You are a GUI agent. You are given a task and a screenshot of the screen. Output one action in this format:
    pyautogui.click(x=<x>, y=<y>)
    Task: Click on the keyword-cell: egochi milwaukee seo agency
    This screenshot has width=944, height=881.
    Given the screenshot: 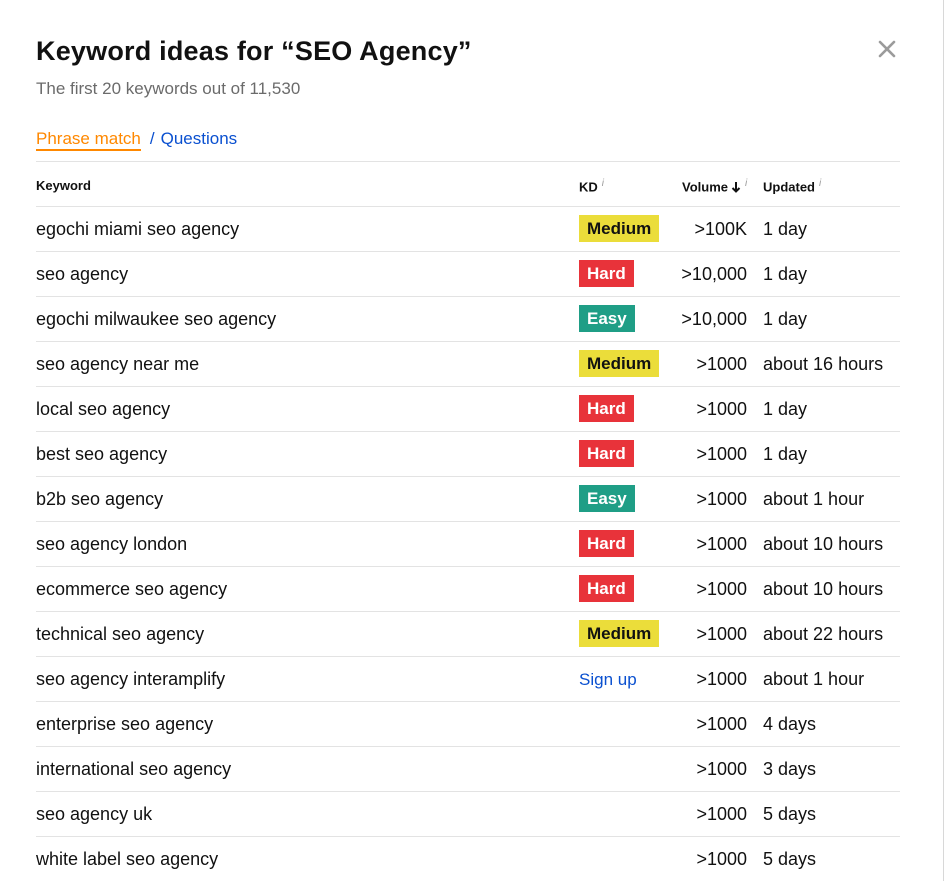 What is the action you would take?
    pyautogui.click(x=156, y=319)
    